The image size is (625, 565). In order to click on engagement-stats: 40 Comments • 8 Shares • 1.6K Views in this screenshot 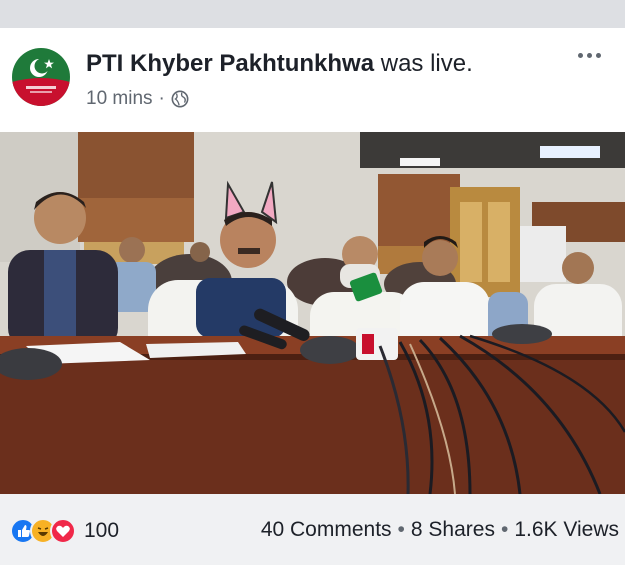, I will do `click(439, 529)`.